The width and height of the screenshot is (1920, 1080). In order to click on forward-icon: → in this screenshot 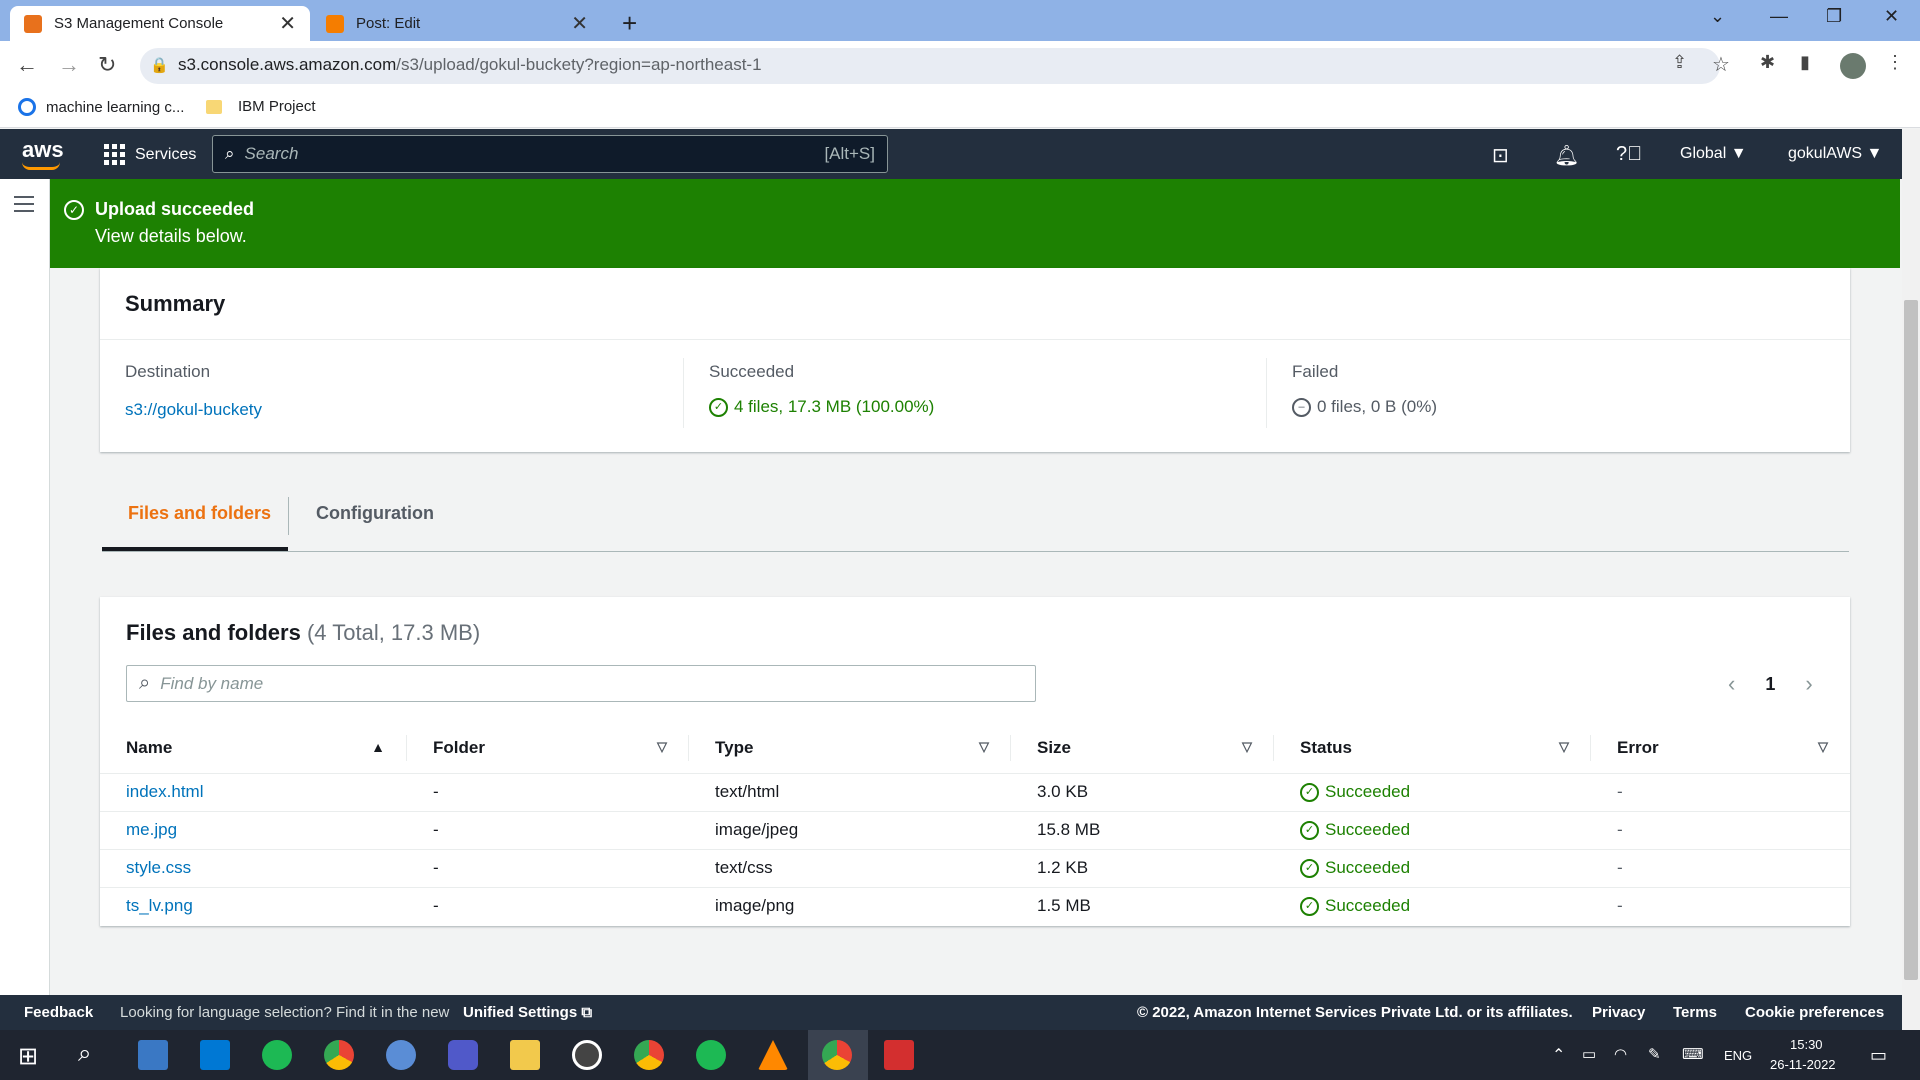, I will do `click(69, 65)`.